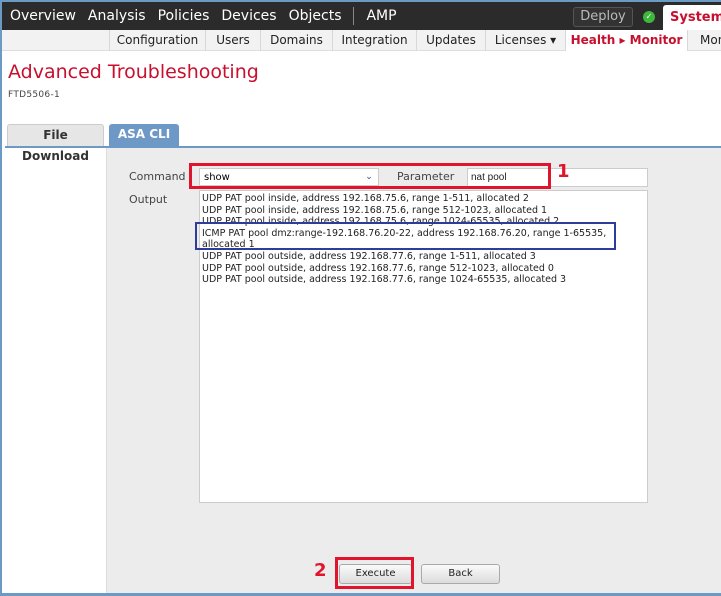 This screenshot has height=596, width=721. What do you see at coordinates (374, 573) in the screenshot?
I see `annotation-box-execute` at bounding box center [374, 573].